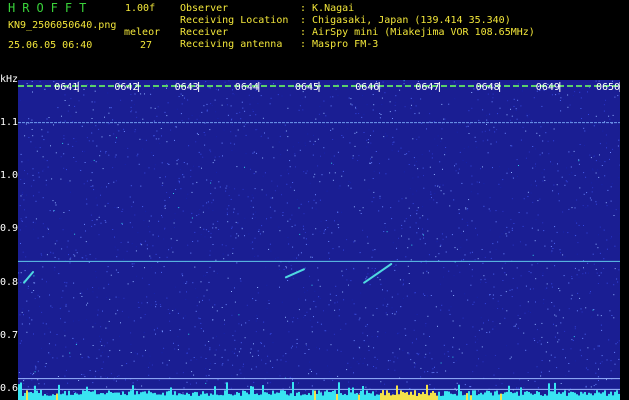  What do you see at coordinates (51, 8) in the screenshot?
I see `app-title: HROFFT` at bounding box center [51, 8].